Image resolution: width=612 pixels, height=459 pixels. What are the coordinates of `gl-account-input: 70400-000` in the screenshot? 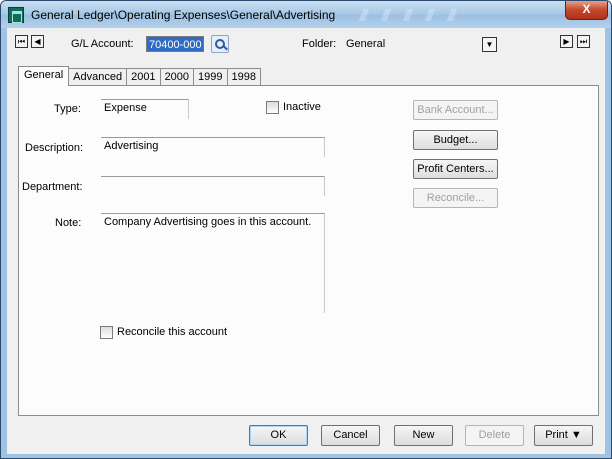 It's located at (175, 44).